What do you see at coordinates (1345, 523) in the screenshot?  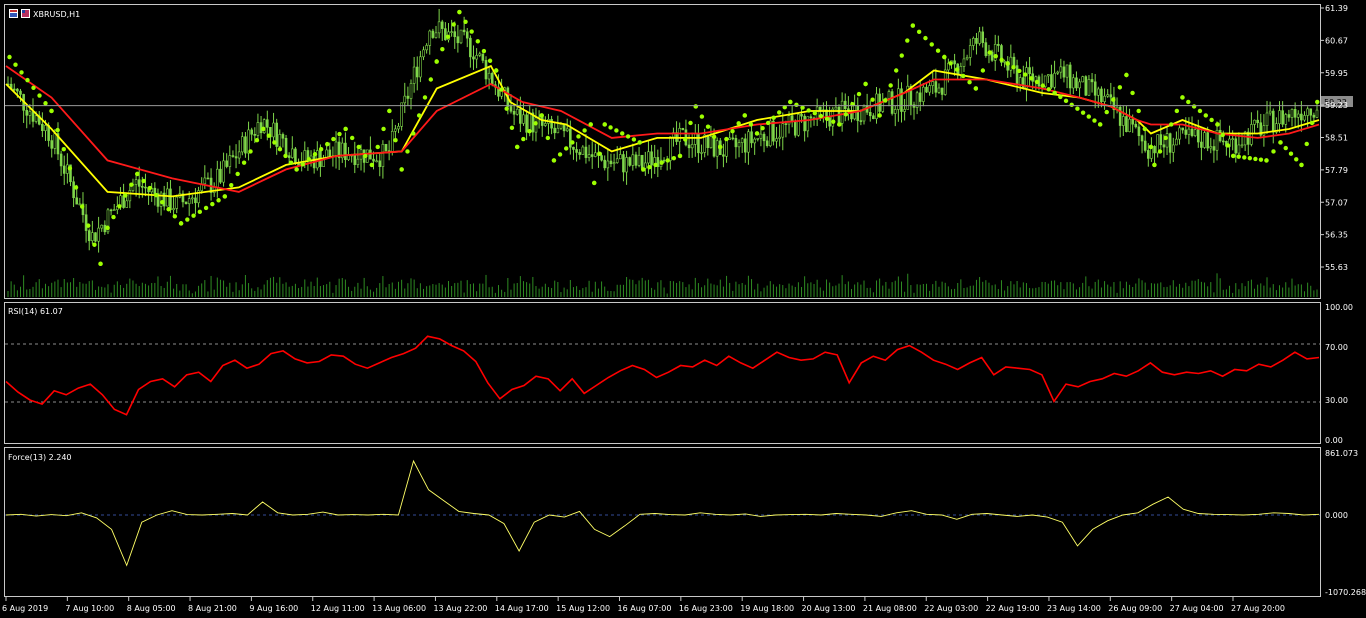 I see `force-axis: 861.073 0.000 -1070.268` at bounding box center [1345, 523].